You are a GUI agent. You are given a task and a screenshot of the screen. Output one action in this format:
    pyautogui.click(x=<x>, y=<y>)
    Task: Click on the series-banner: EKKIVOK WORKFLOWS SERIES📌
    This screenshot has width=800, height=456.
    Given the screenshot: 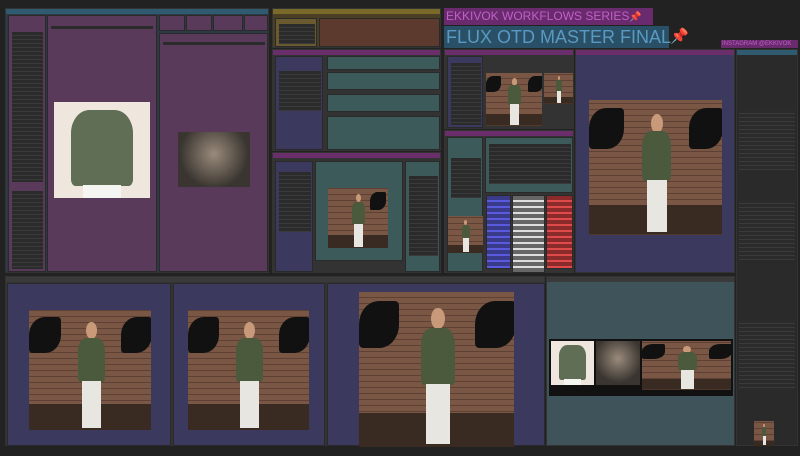 What is the action you would take?
    pyautogui.click(x=548, y=16)
    